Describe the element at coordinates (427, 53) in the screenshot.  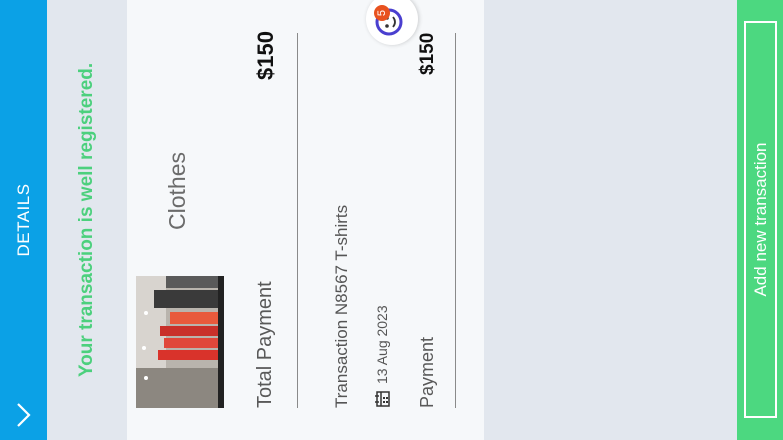
I see `payment-amount: $150` at that location.